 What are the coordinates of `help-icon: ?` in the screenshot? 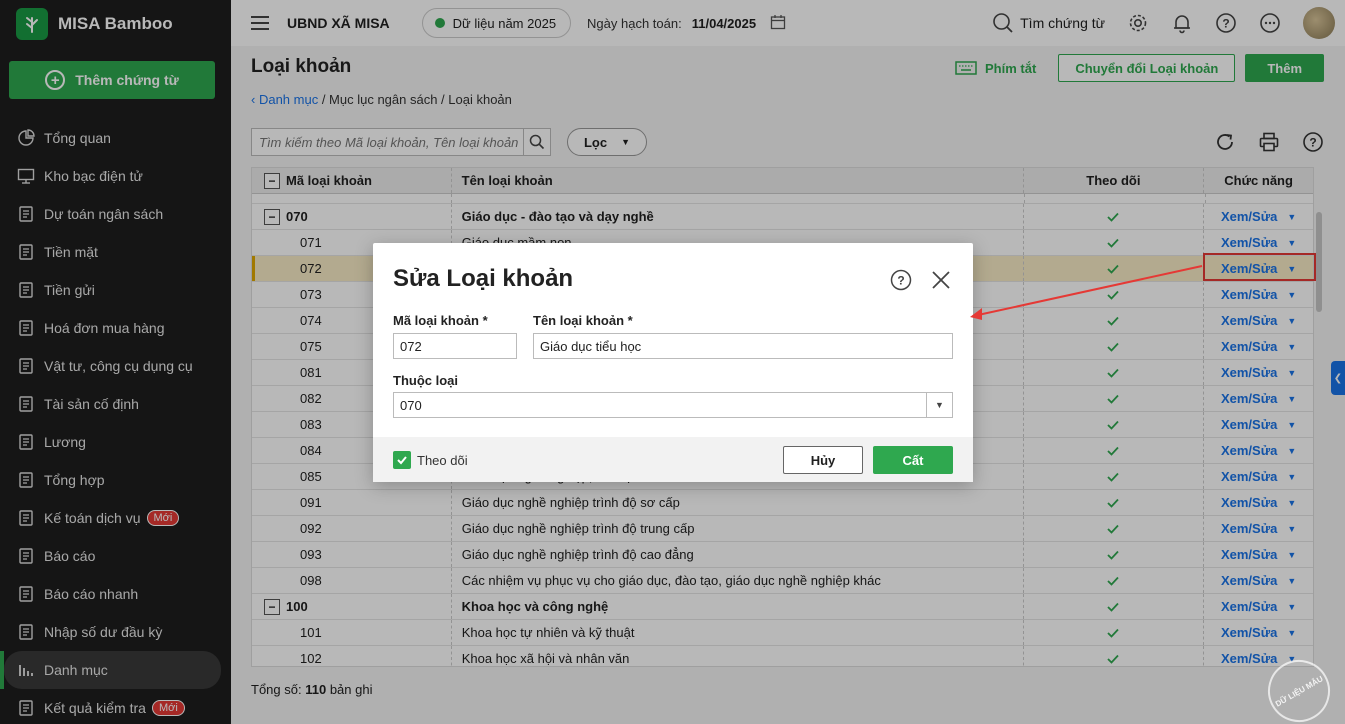 It's located at (901, 281).